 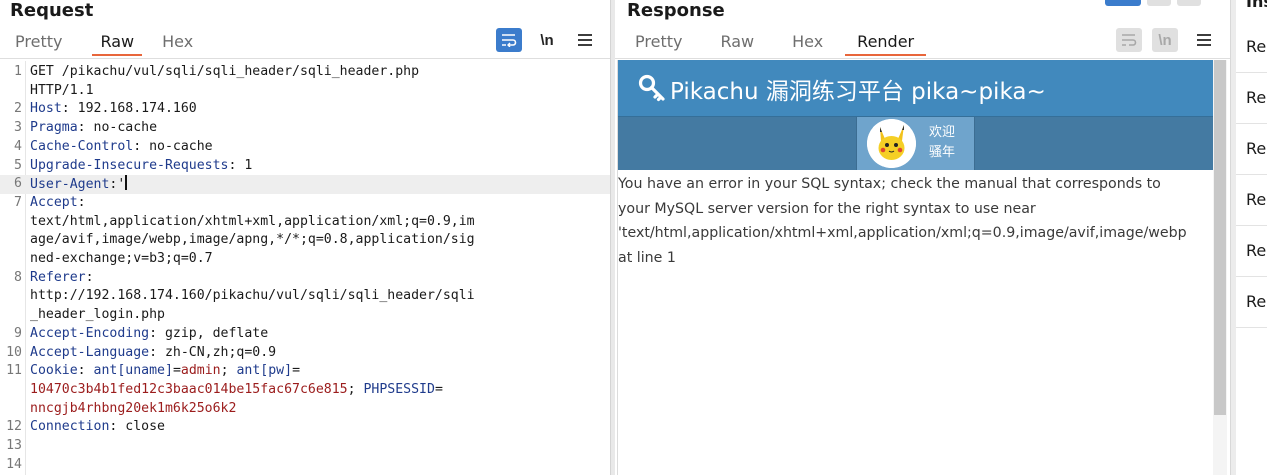 What do you see at coordinates (11, 278) in the screenshot?
I see `line-number: 8` at bounding box center [11, 278].